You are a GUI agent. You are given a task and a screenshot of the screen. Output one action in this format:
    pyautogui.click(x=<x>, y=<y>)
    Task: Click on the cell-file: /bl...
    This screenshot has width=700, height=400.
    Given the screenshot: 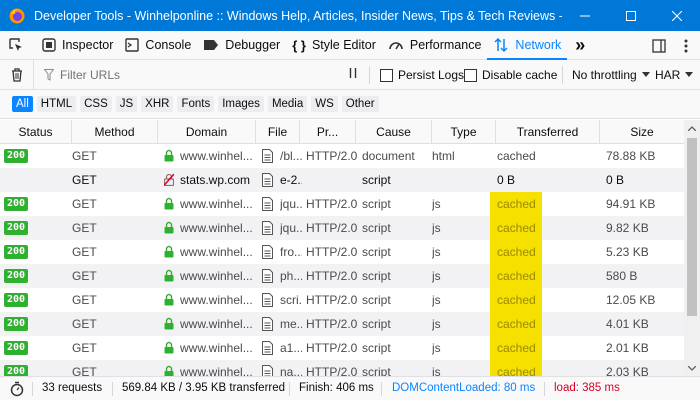 What is the action you would take?
    pyautogui.click(x=291, y=156)
    